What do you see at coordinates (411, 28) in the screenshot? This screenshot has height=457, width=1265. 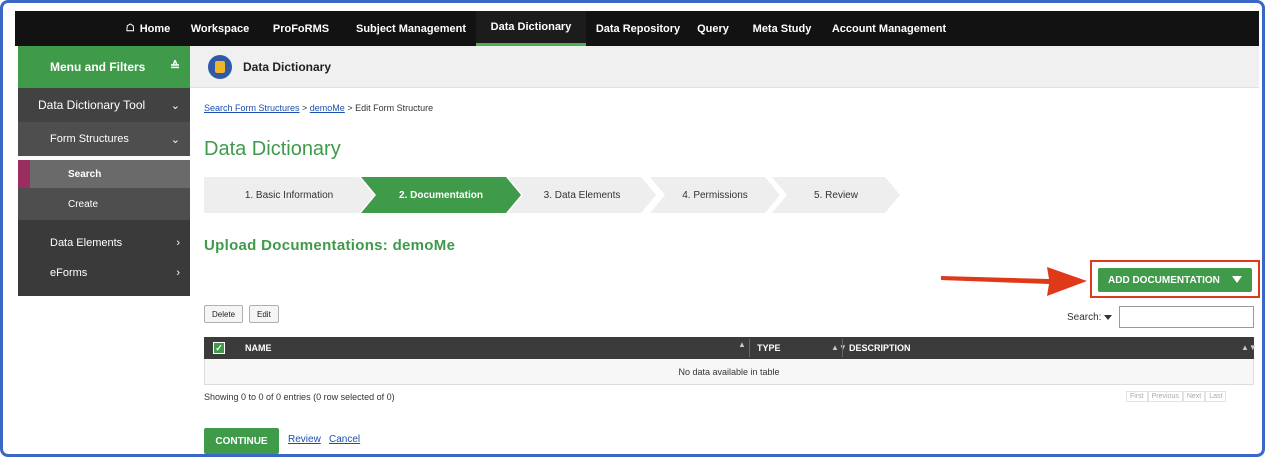 I see `nav-subject-management: Subject Management` at bounding box center [411, 28].